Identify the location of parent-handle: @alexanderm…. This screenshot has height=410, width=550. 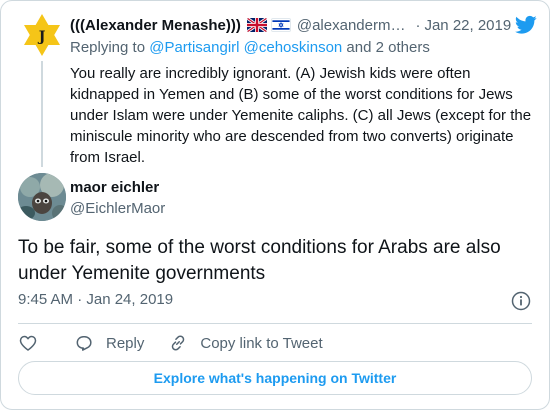
(351, 25).